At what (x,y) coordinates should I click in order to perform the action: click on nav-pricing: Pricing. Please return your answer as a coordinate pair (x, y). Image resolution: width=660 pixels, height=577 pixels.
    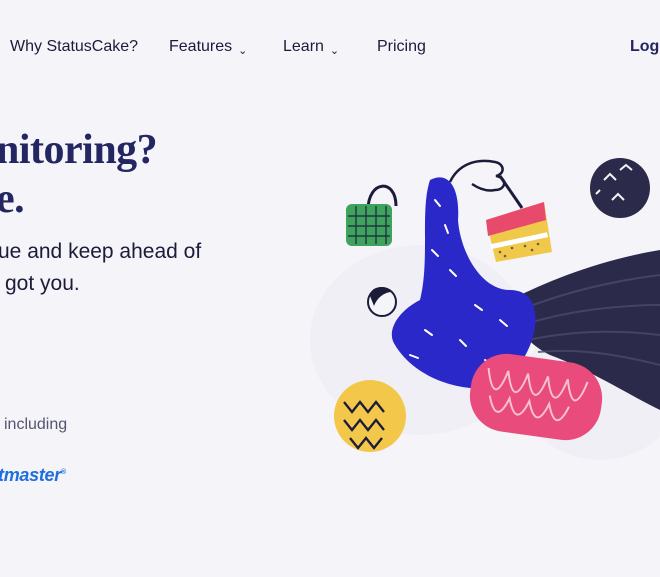
    Looking at the image, I should click on (401, 47).